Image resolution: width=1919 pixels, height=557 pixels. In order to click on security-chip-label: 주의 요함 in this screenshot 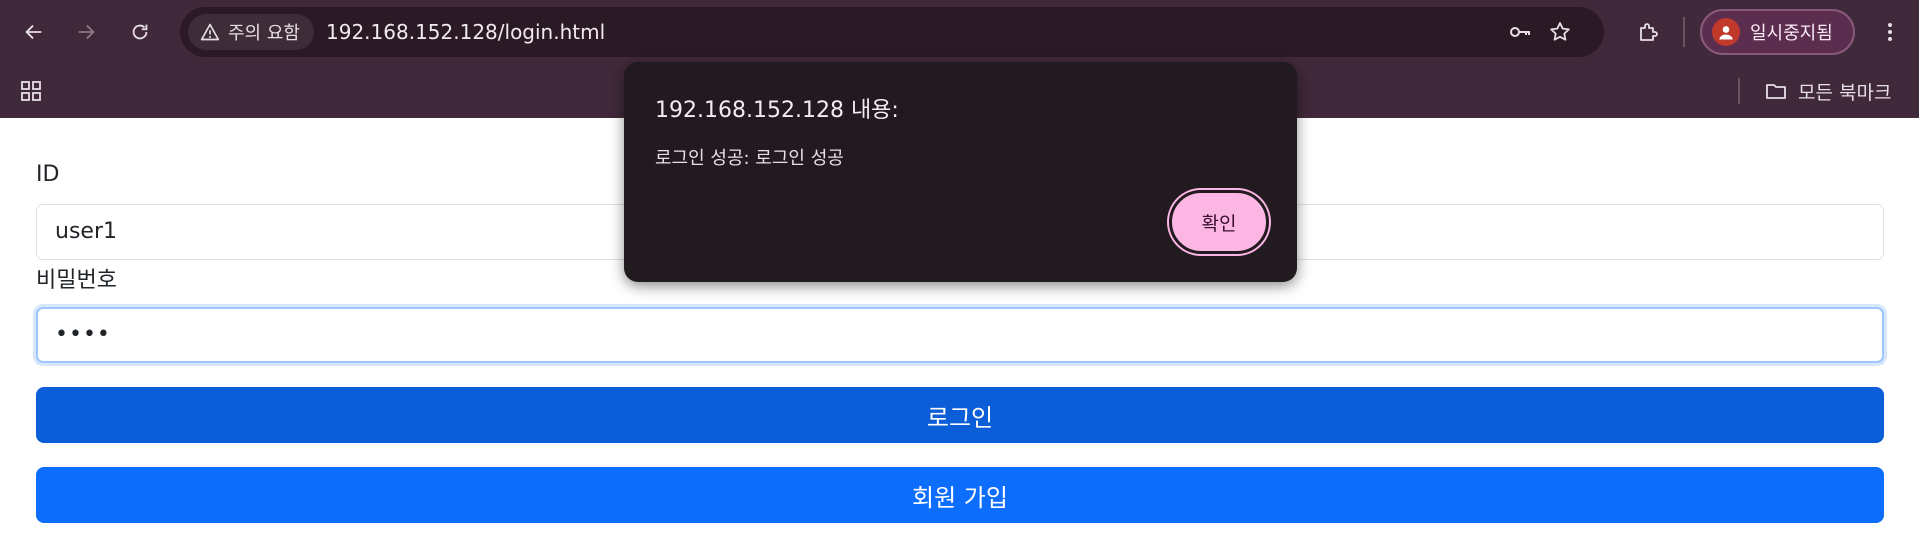, I will do `click(264, 33)`.